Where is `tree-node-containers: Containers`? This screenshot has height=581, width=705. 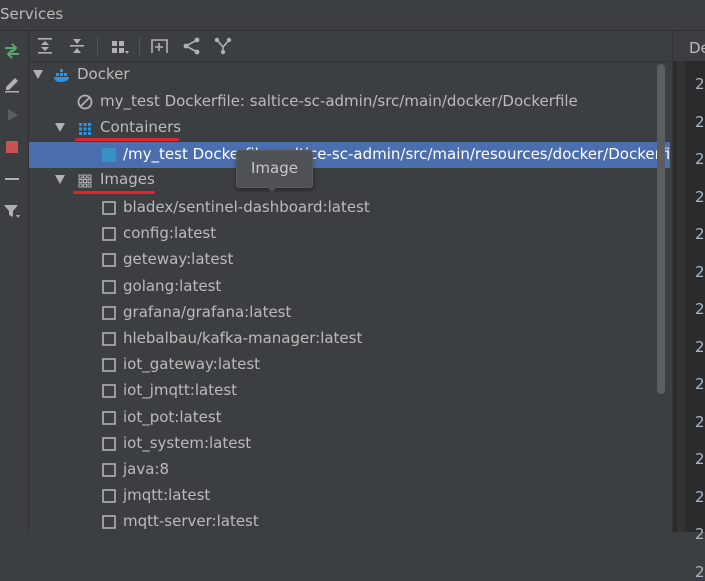 tree-node-containers: Containers is located at coordinates (349, 128).